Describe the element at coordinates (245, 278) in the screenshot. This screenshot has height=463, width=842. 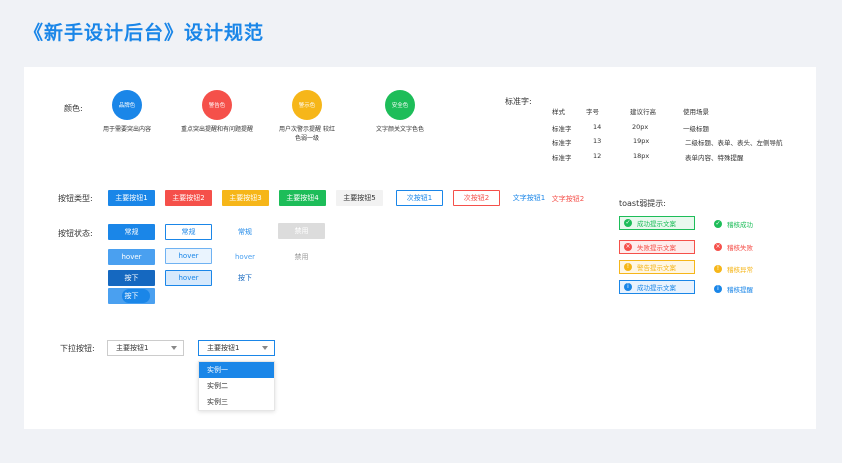
I see `text-press-button: 按下` at that location.